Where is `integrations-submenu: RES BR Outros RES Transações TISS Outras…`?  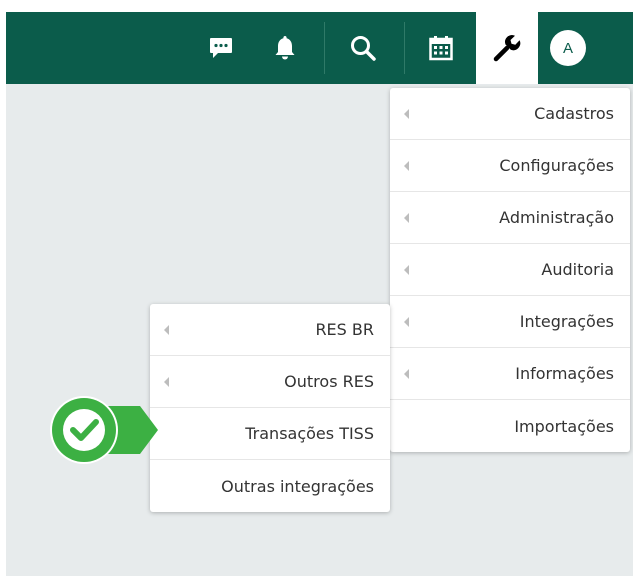 integrations-submenu: RES BR Outros RES Transações TISS Outras… is located at coordinates (270, 408).